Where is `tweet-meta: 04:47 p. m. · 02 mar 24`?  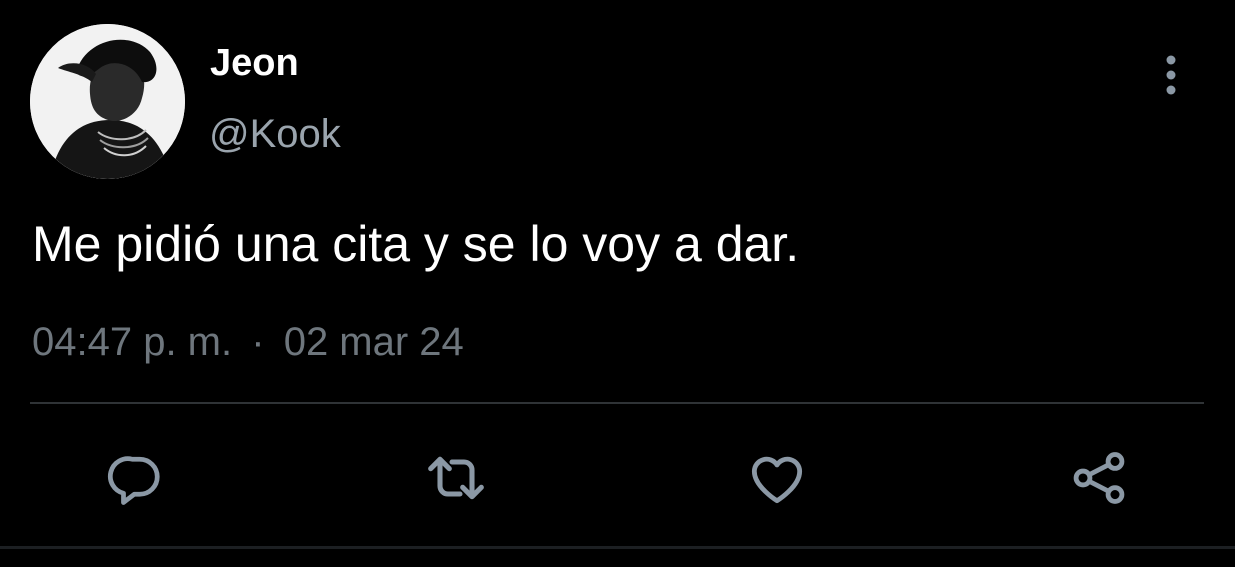 tweet-meta: 04:47 p. m. · 02 mar 24 is located at coordinates (248, 342).